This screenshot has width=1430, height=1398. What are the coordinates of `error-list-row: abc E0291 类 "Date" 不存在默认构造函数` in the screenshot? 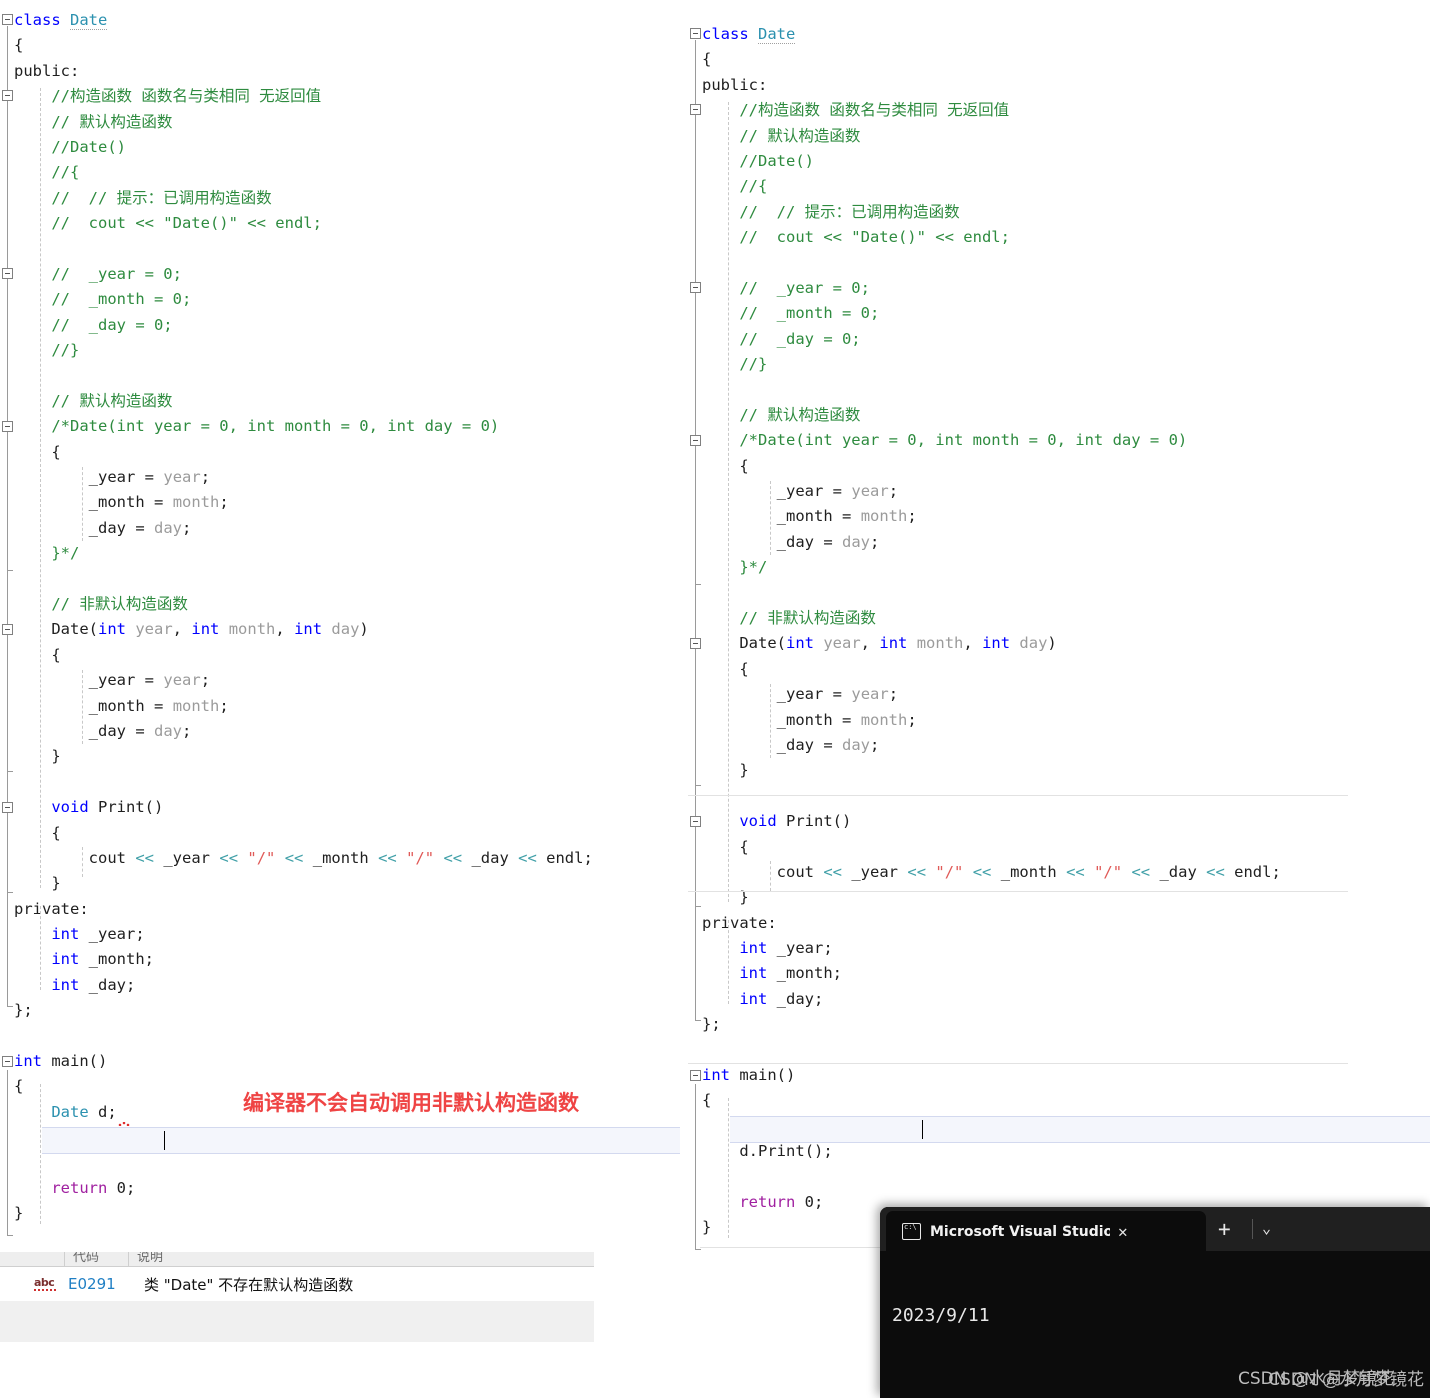 It's located at (297, 1284).